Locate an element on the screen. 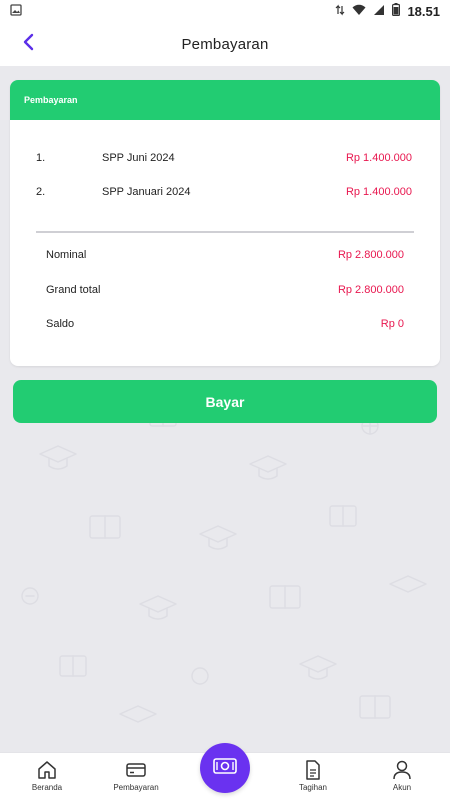  money-icon is located at coordinates (225, 768).